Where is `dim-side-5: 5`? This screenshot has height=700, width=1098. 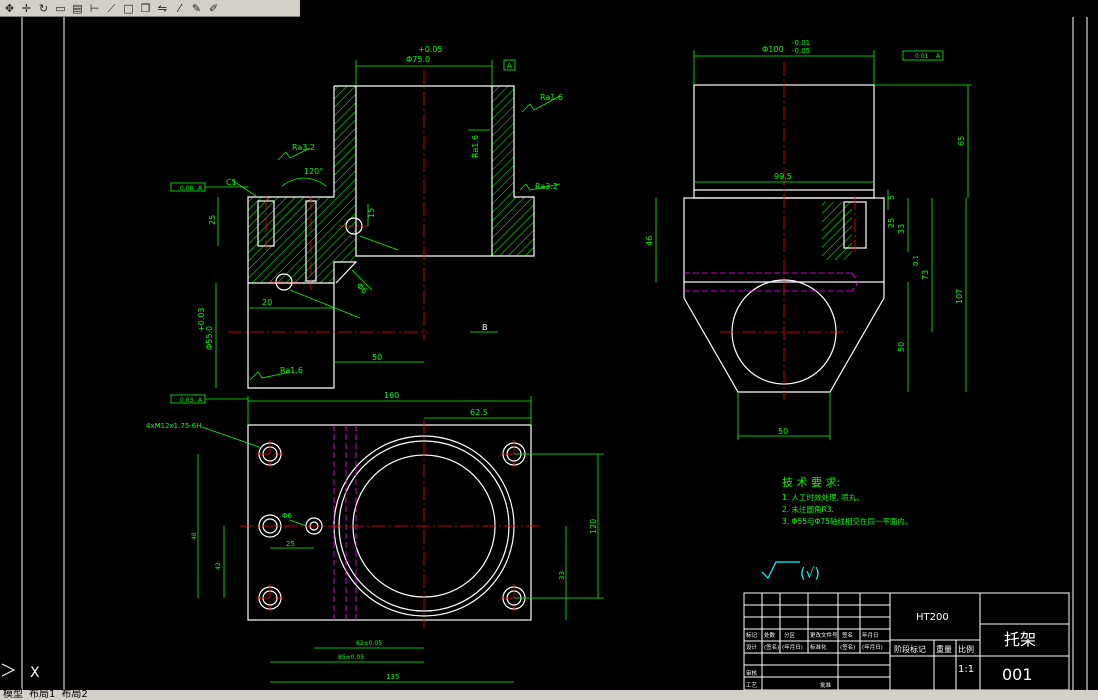 dim-side-5: 5 is located at coordinates (891, 197).